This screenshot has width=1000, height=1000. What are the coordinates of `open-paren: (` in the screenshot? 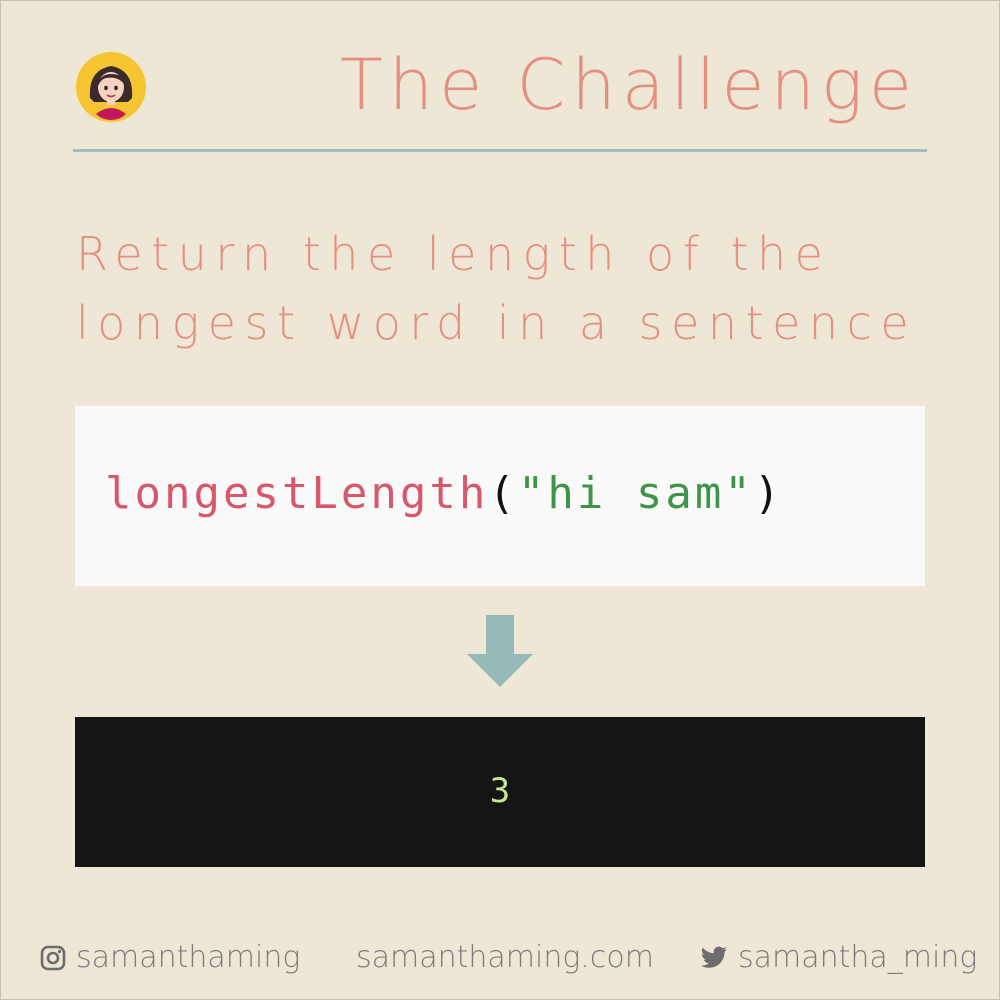 It's located at (503, 493).